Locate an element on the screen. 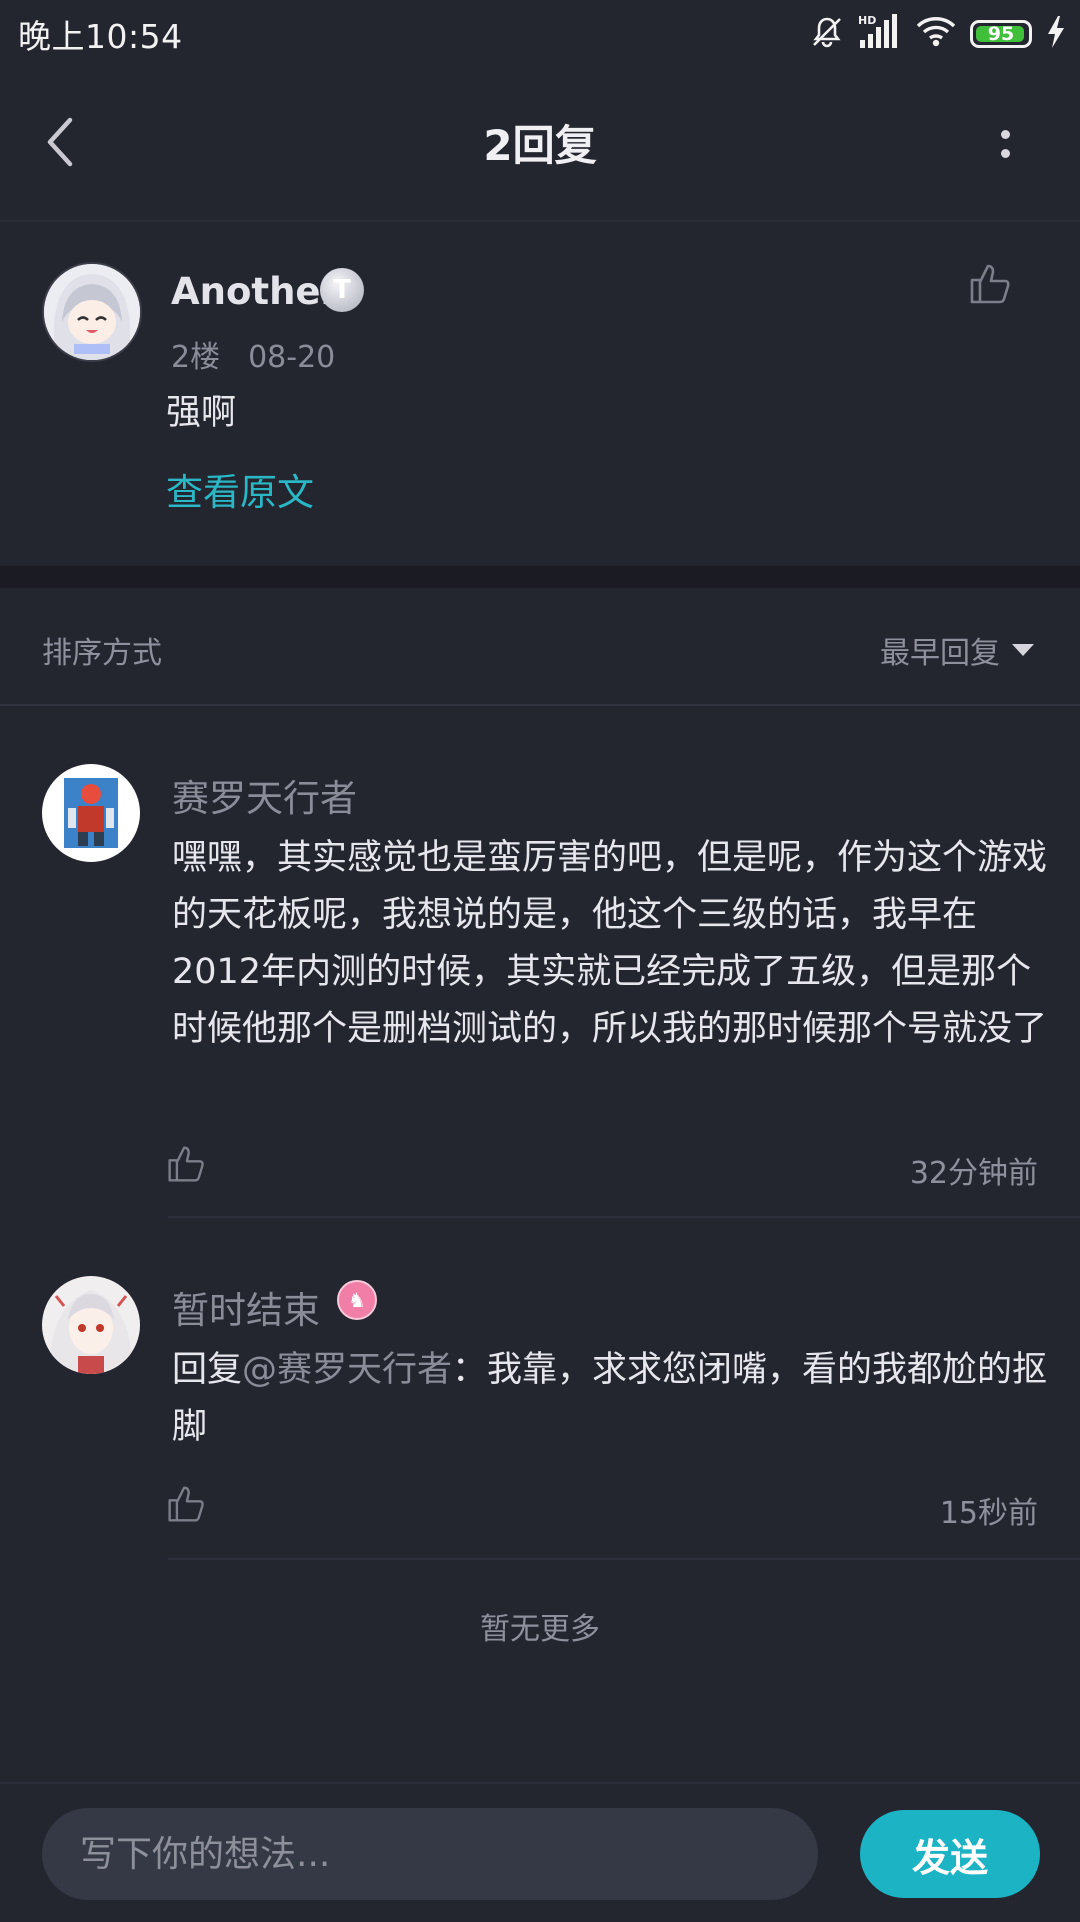 Image resolution: width=1080 pixels, height=1922 pixels. reply-timestamp: 15秒前 is located at coordinates (988, 1513).